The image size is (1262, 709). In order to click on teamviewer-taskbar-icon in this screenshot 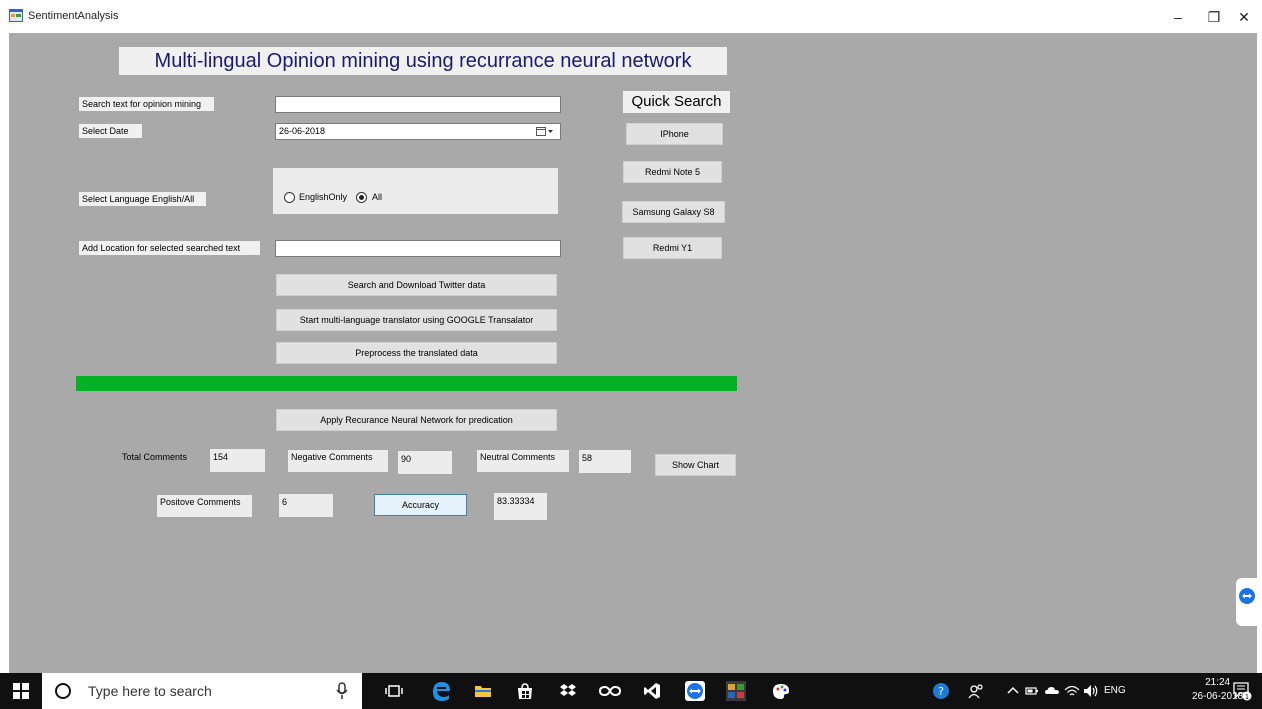, I will do `click(695, 691)`.